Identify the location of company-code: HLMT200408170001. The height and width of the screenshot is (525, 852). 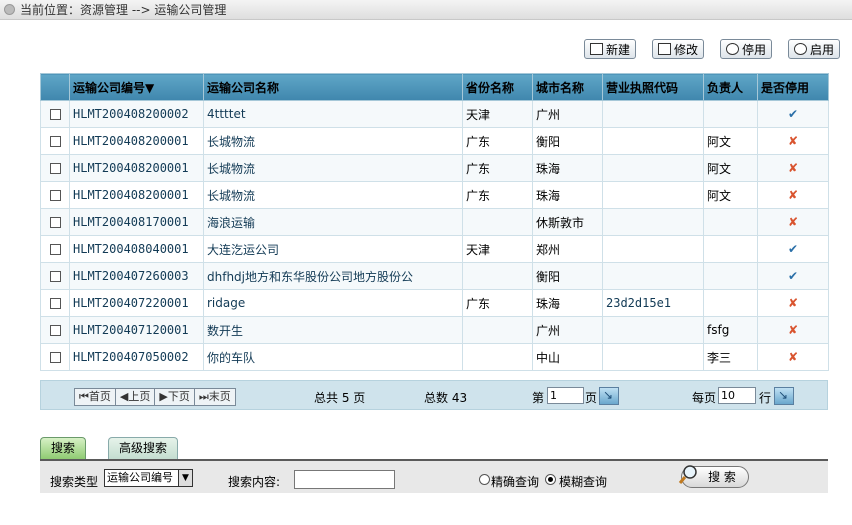
(136, 222).